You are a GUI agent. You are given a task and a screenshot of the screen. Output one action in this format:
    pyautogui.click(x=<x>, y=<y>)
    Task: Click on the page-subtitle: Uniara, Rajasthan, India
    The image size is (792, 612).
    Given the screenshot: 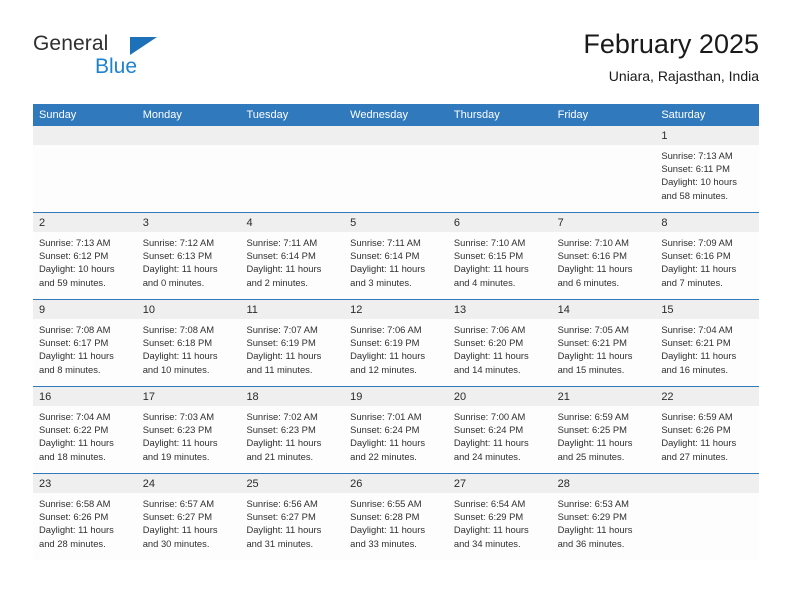 What is the action you would take?
    pyautogui.click(x=683, y=76)
    